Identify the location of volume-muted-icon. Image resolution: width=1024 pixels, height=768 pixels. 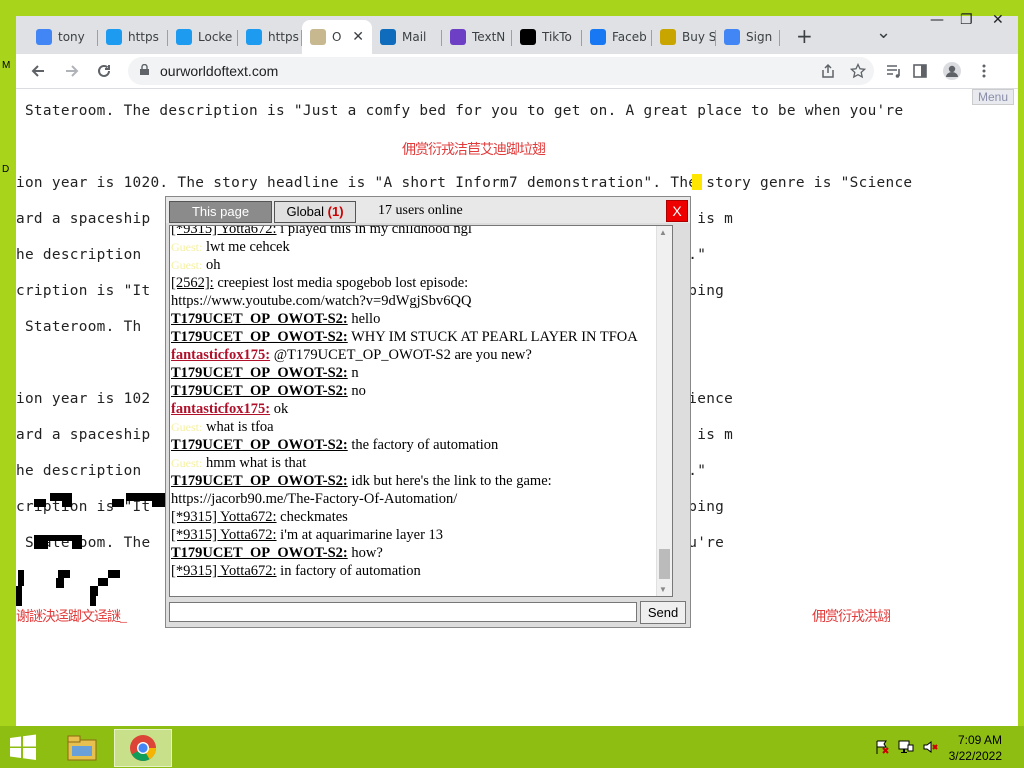
(930, 749).